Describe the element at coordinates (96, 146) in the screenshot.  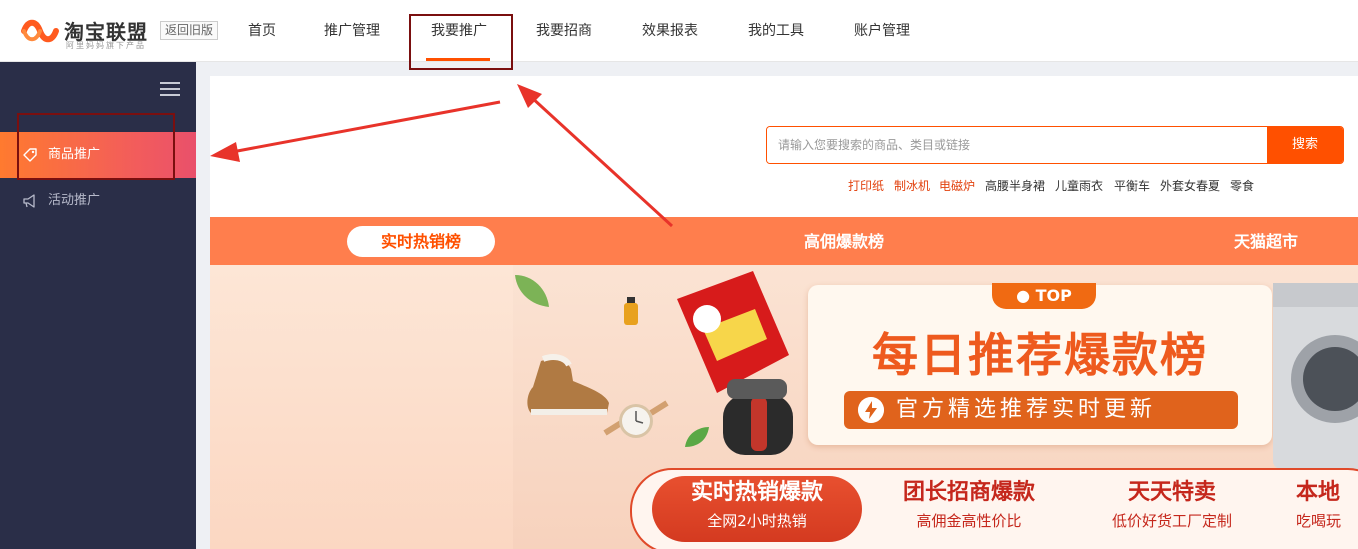
I see `annotation-box-sidebar` at that location.